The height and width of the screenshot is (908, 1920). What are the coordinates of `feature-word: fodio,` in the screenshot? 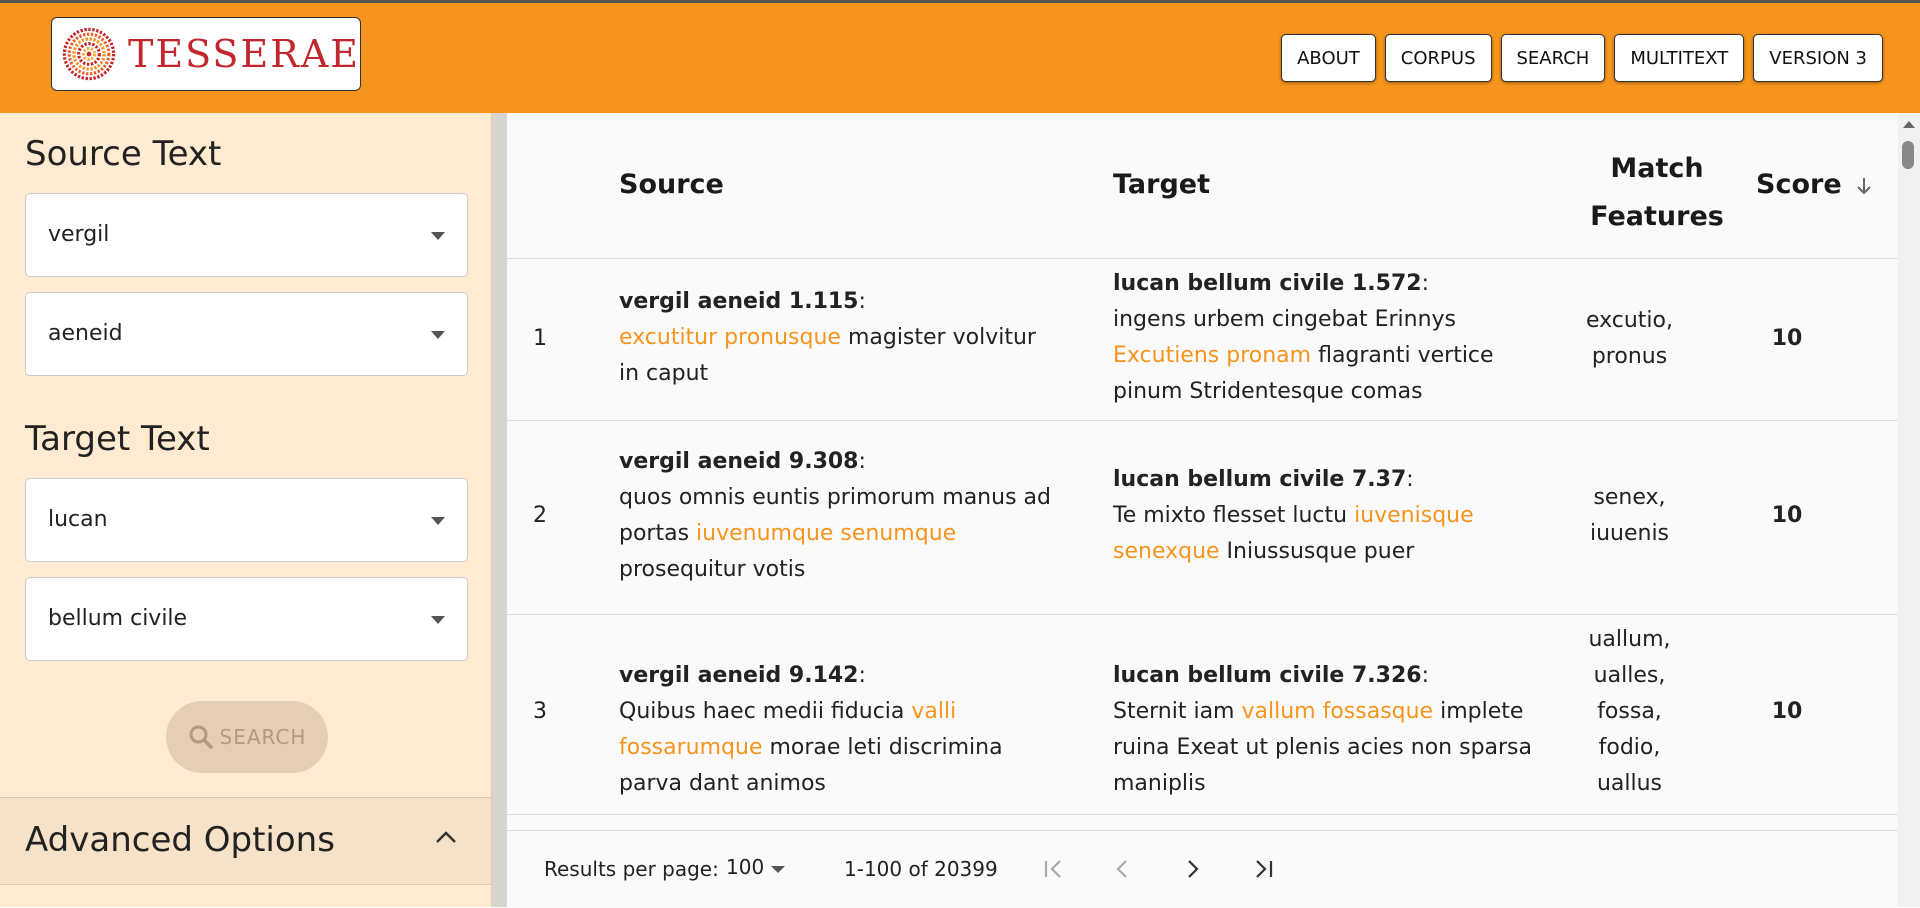 It's located at (1629, 747).